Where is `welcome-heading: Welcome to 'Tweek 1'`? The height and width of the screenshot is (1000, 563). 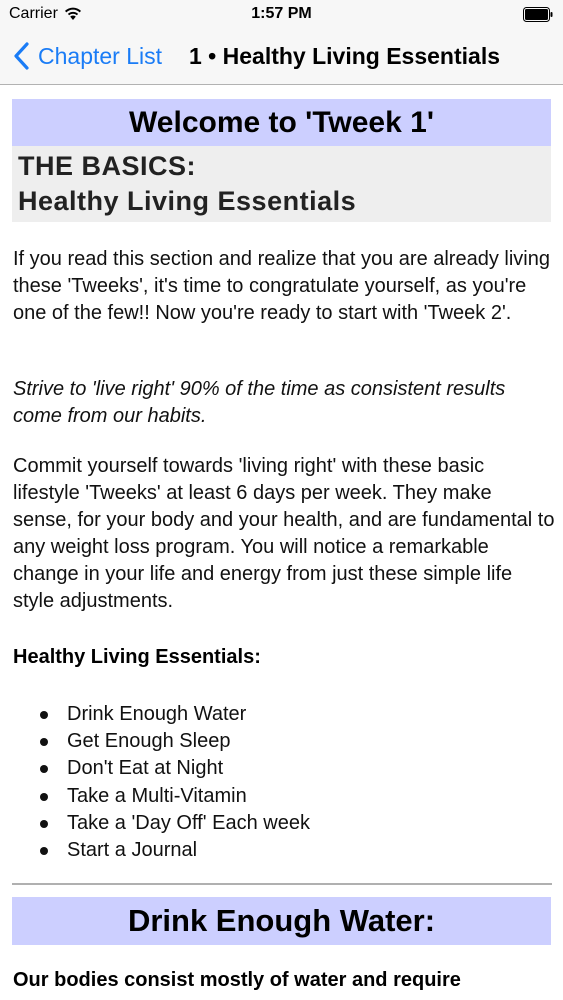
welcome-heading: Welcome to 'Tweek 1' is located at coordinates (281, 122).